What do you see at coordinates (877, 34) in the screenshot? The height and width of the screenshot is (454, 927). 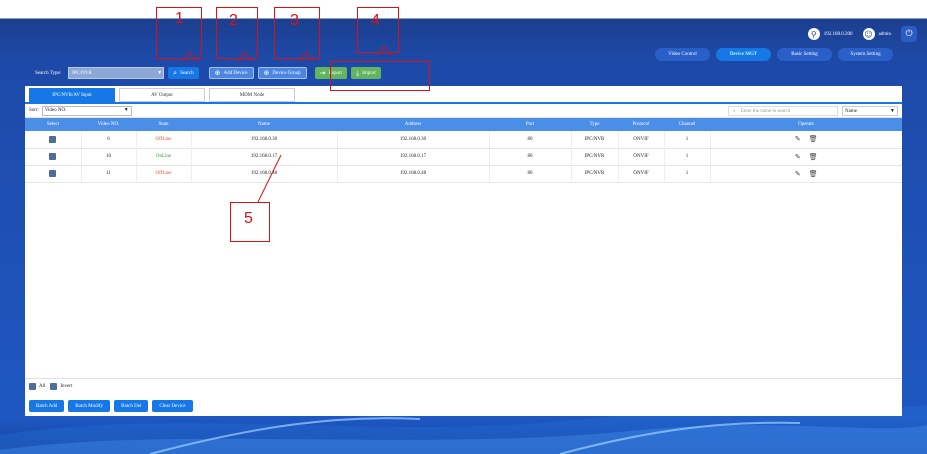 I see `user-menu: ☺ admin` at bounding box center [877, 34].